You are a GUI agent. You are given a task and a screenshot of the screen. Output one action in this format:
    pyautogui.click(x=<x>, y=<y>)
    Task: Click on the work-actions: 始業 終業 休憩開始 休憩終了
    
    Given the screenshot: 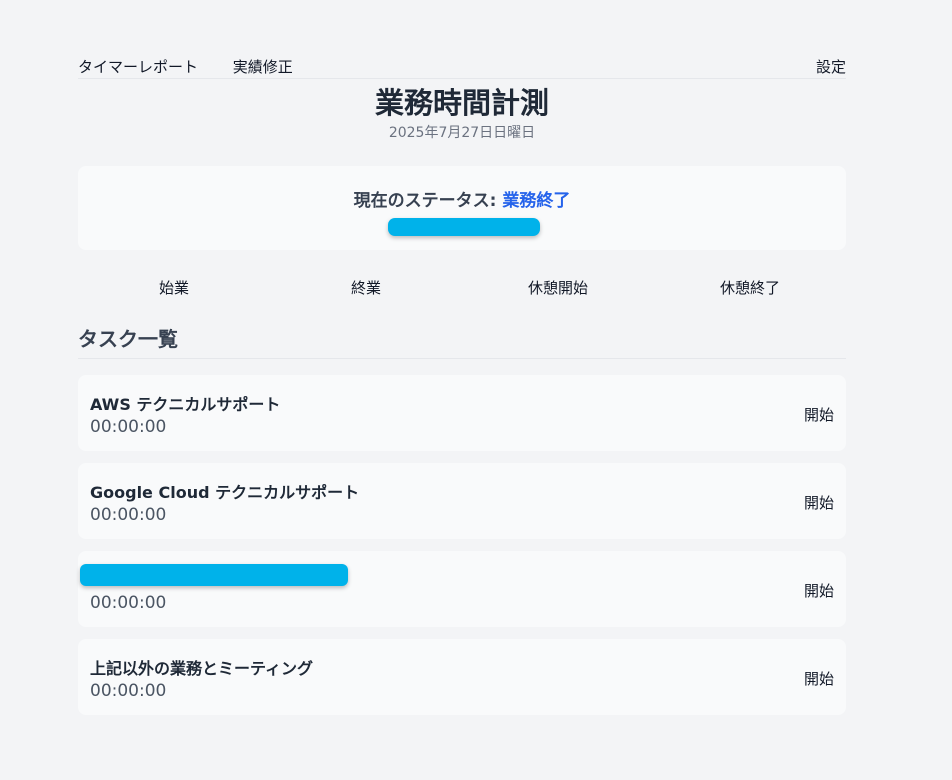 What is the action you would take?
    pyautogui.click(x=462, y=287)
    